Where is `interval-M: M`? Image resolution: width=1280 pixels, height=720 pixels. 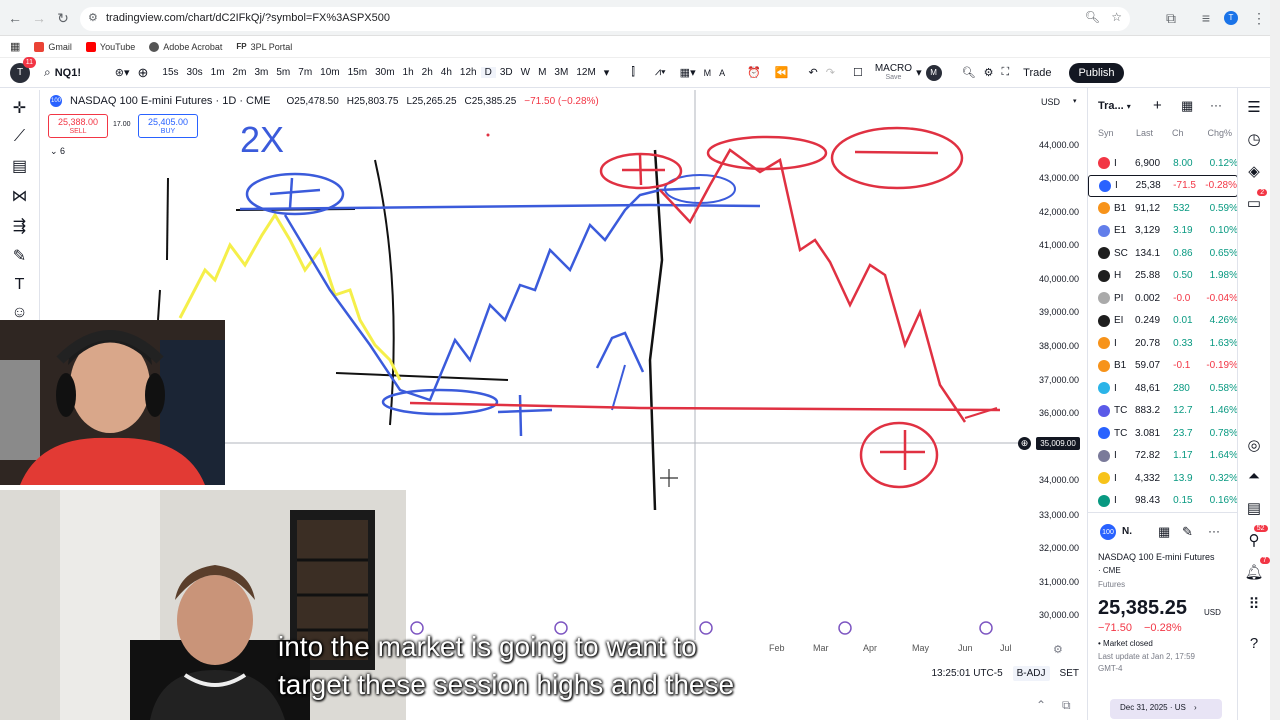
interval-M: M is located at coordinates (542, 72).